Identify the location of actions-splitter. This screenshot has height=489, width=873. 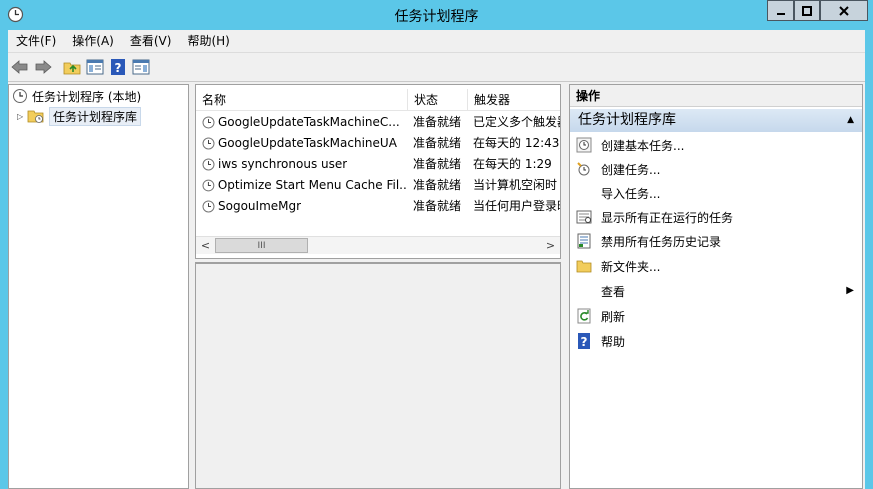
(565, 286).